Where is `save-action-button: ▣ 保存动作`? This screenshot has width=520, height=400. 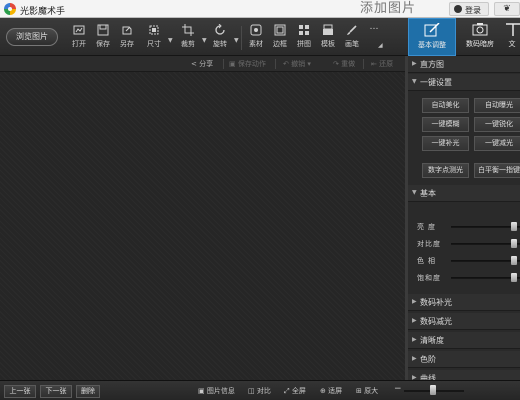 save-action-button: ▣ 保存动作 is located at coordinates (247, 64).